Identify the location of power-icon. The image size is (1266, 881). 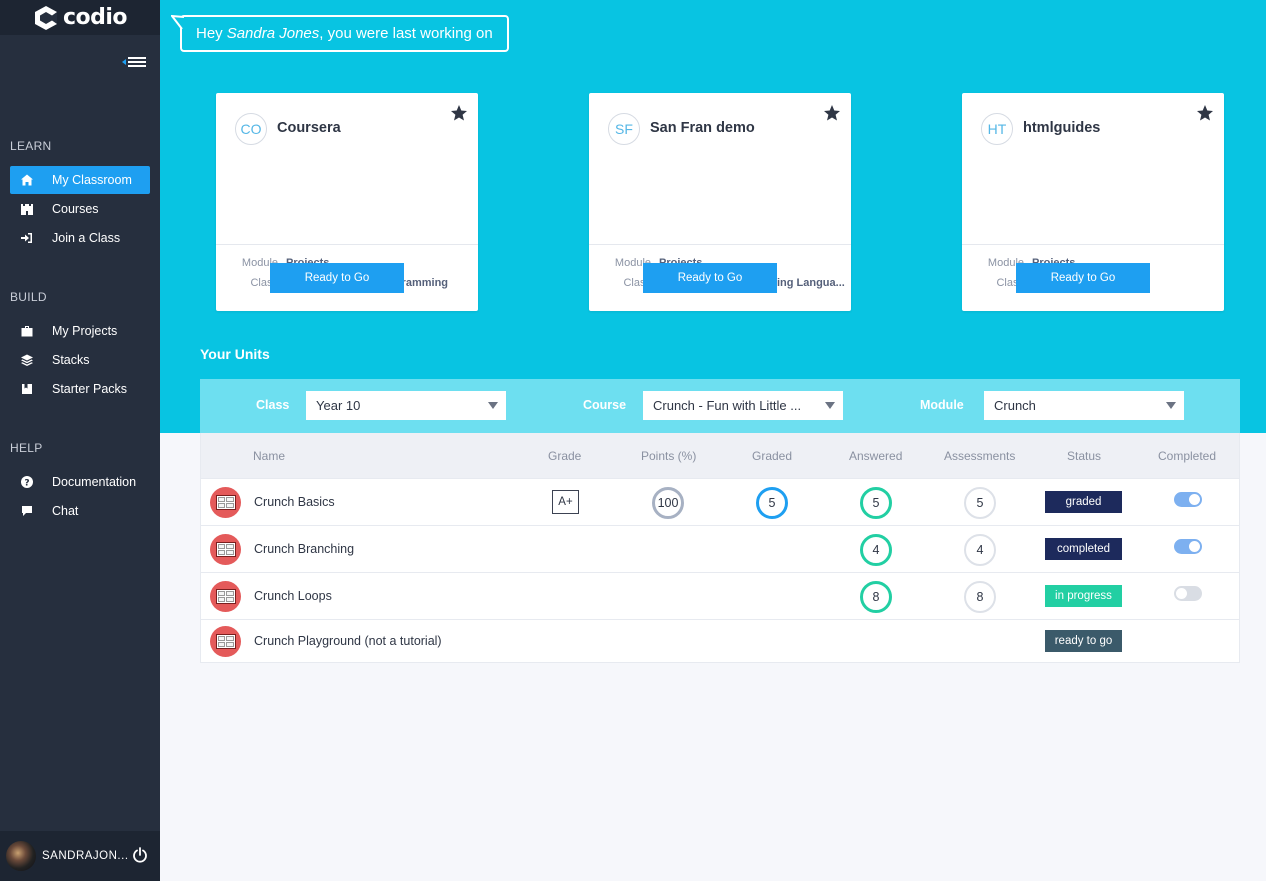
(140, 855).